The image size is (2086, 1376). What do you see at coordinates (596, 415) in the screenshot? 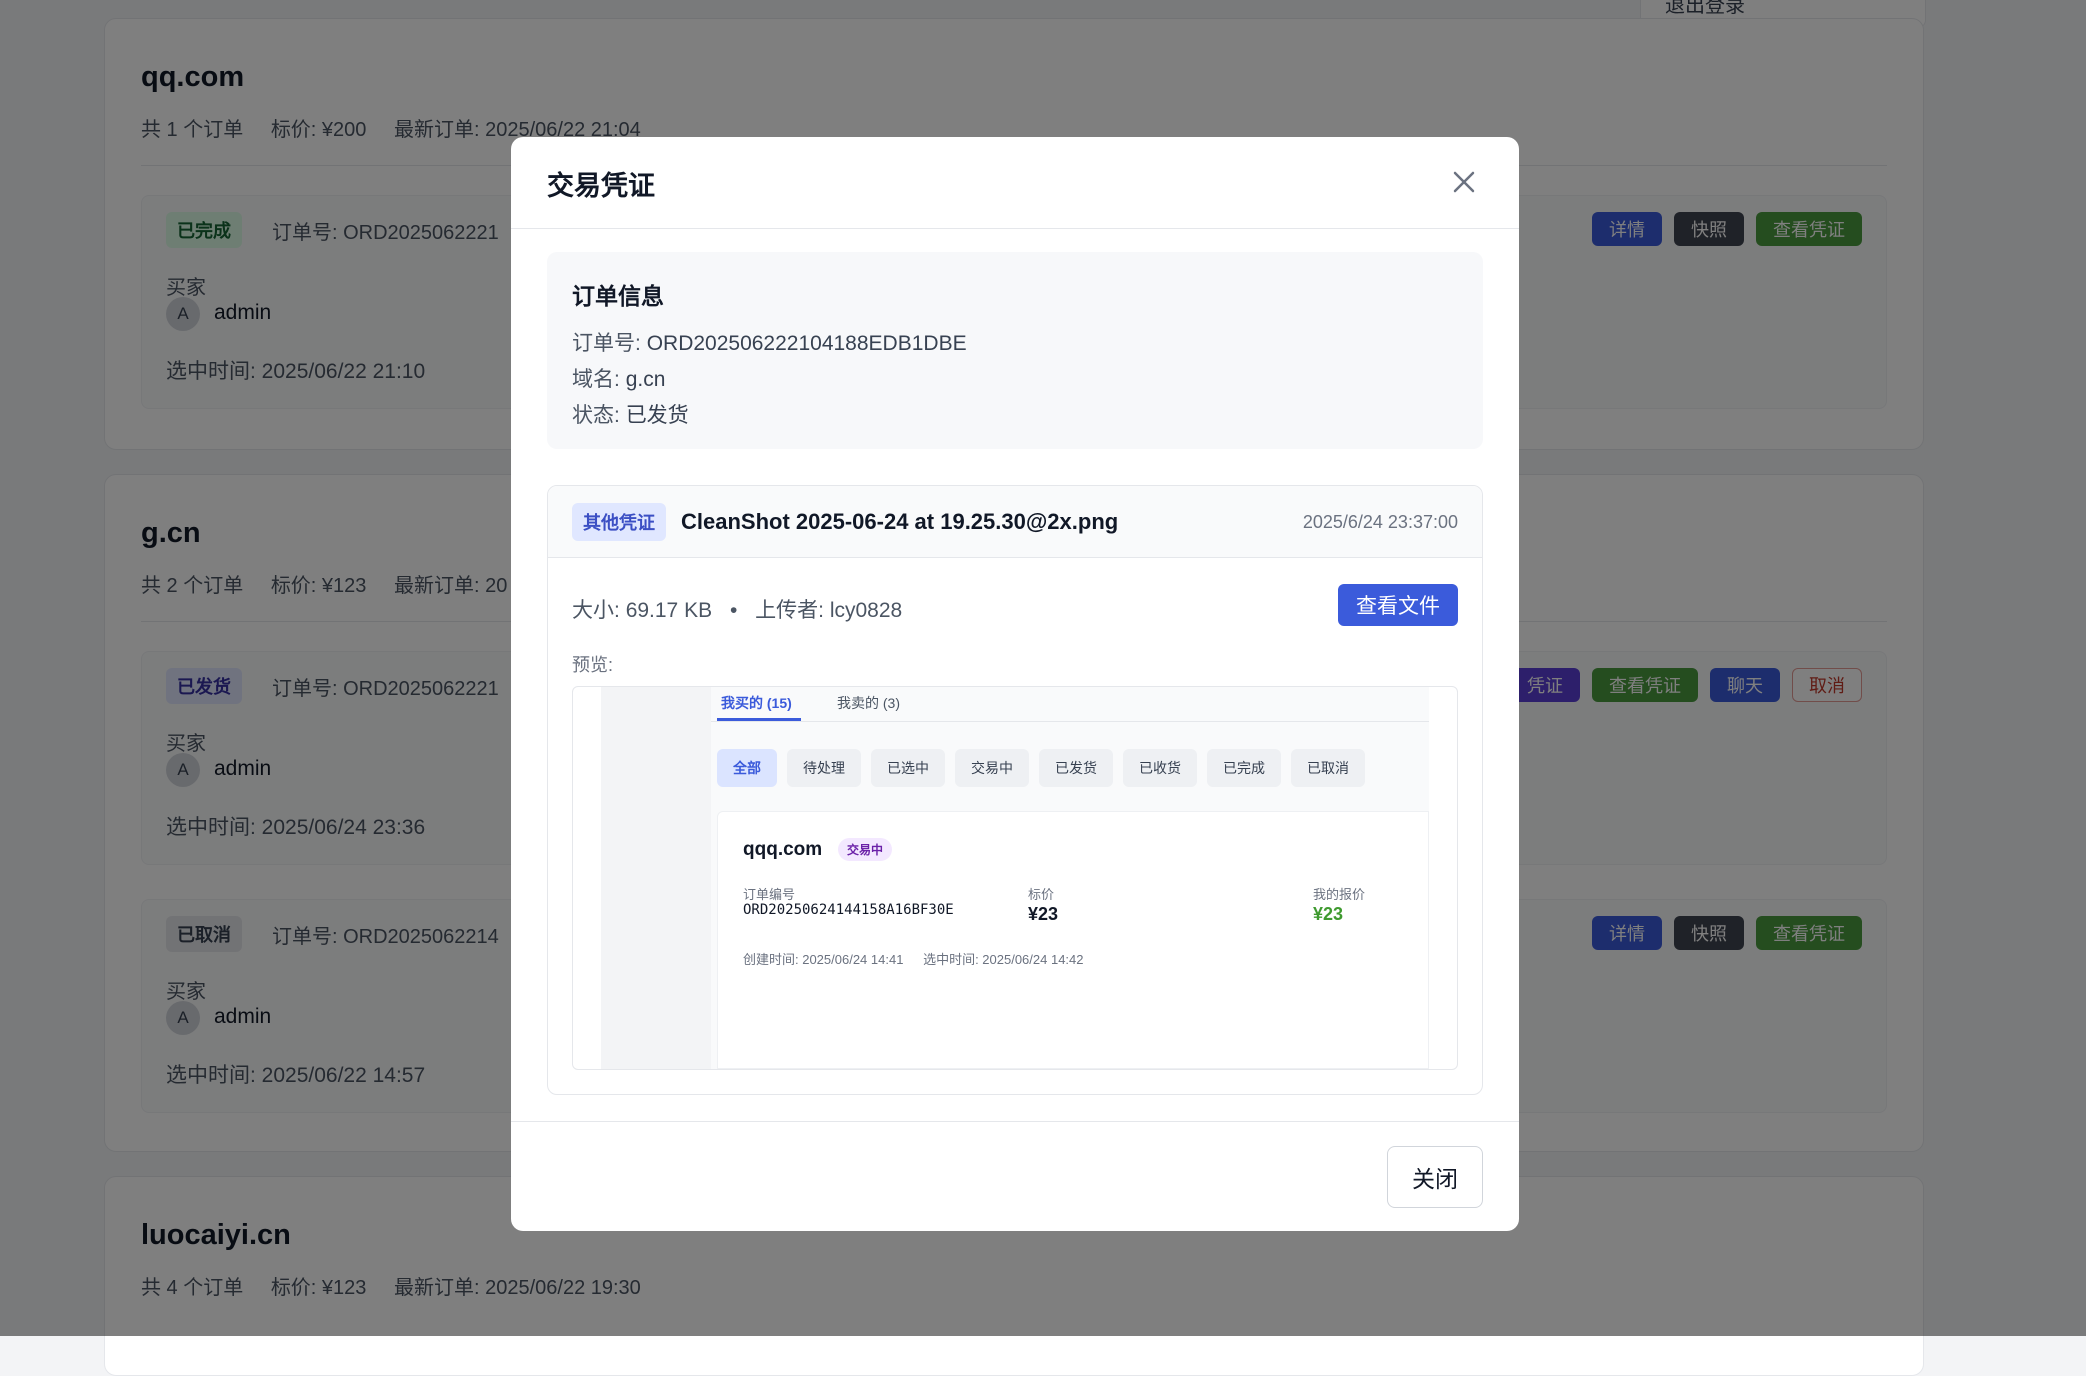
I see `status-label: 状态:` at bounding box center [596, 415].